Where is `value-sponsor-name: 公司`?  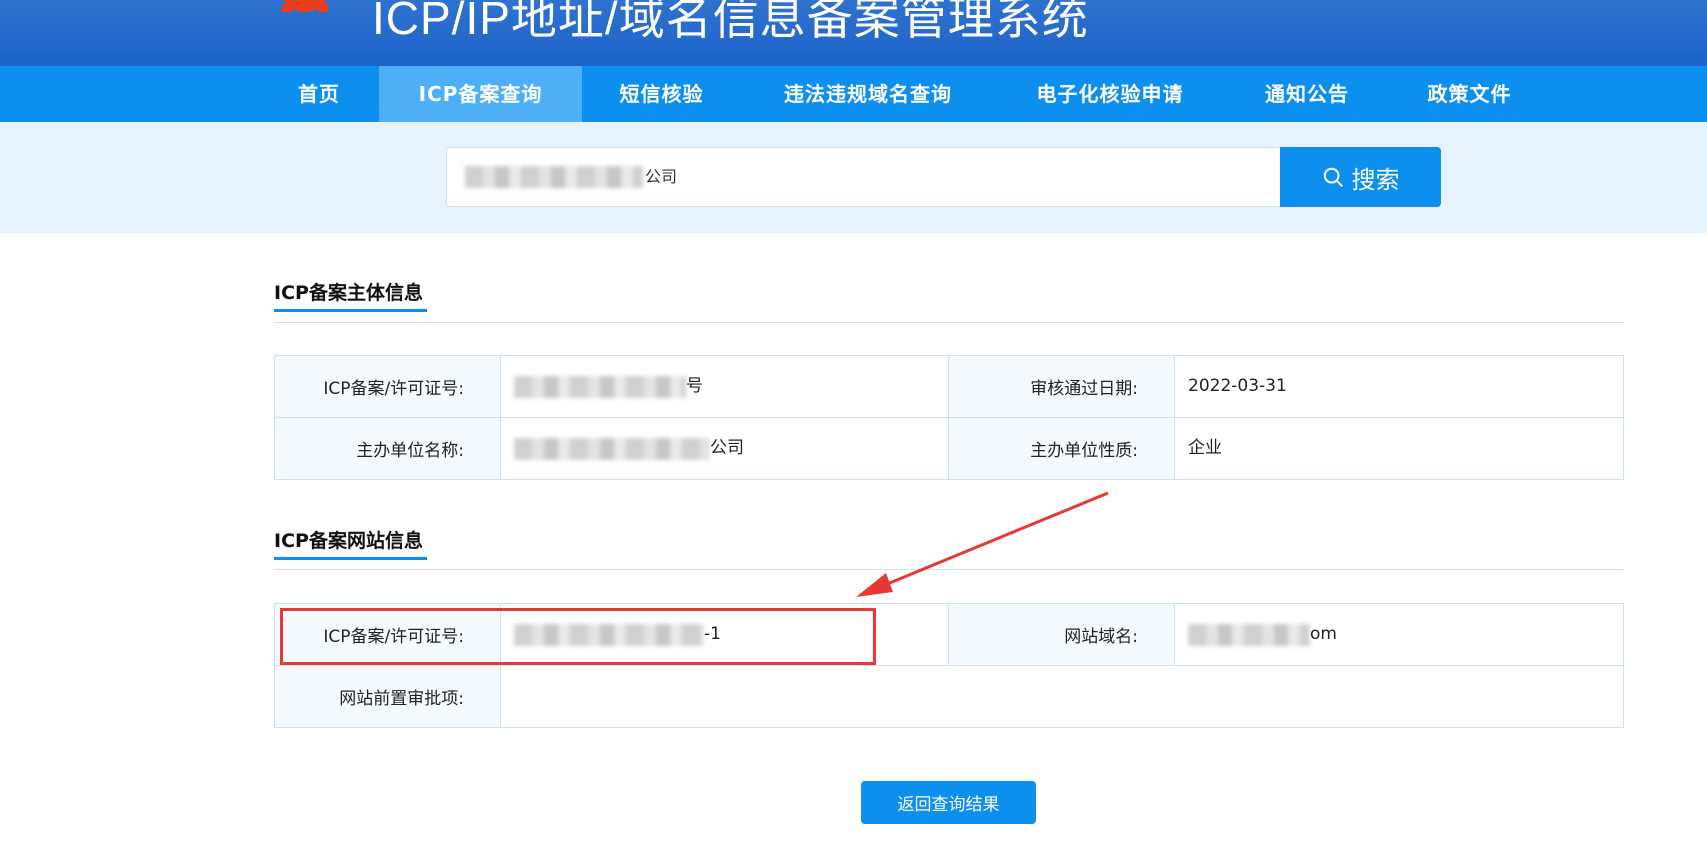 value-sponsor-name: 公司 is located at coordinates (724, 448).